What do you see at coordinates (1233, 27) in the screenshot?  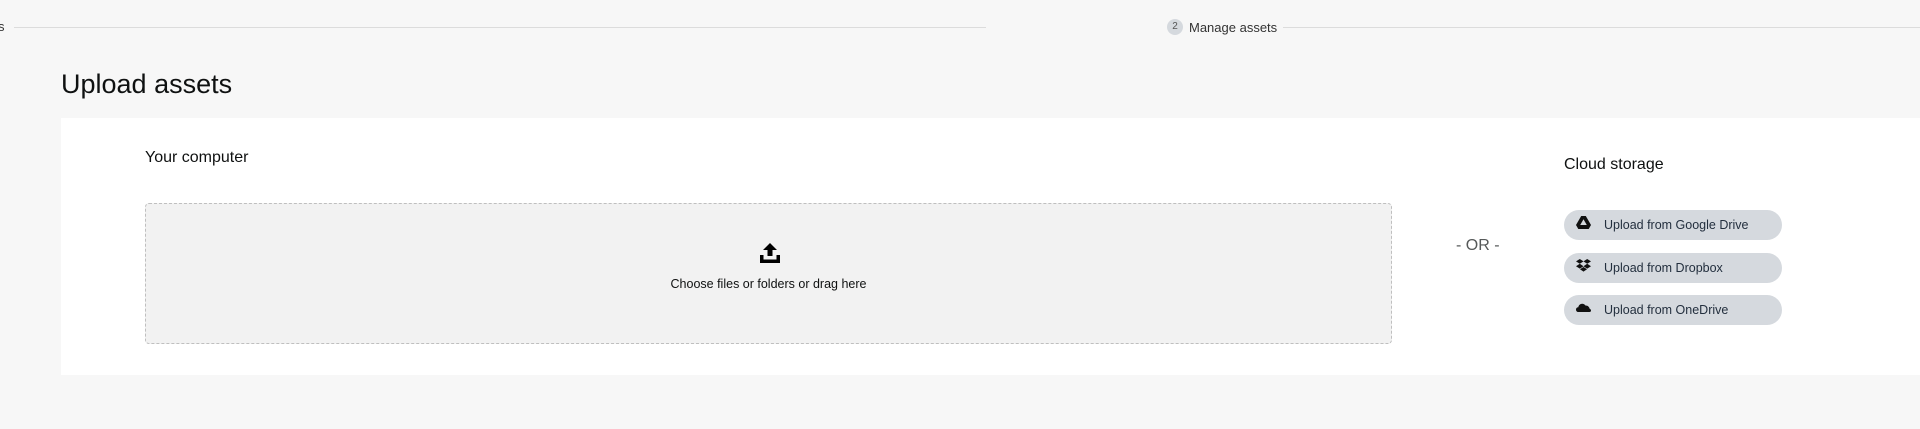 I see `current-step-label: Manage assets` at bounding box center [1233, 27].